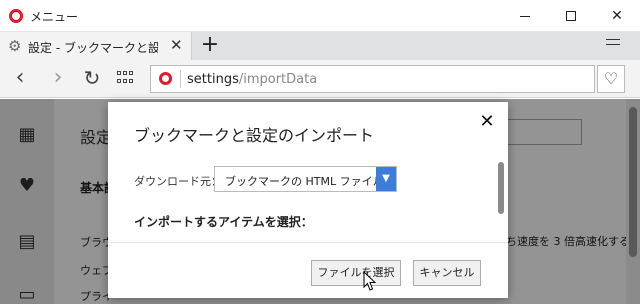 The height and width of the screenshot is (304, 640). What do you see at coordinates (15, 46) in the screenshot?
I see `gear-icon: ⚙` at bounding box center [15, 46].